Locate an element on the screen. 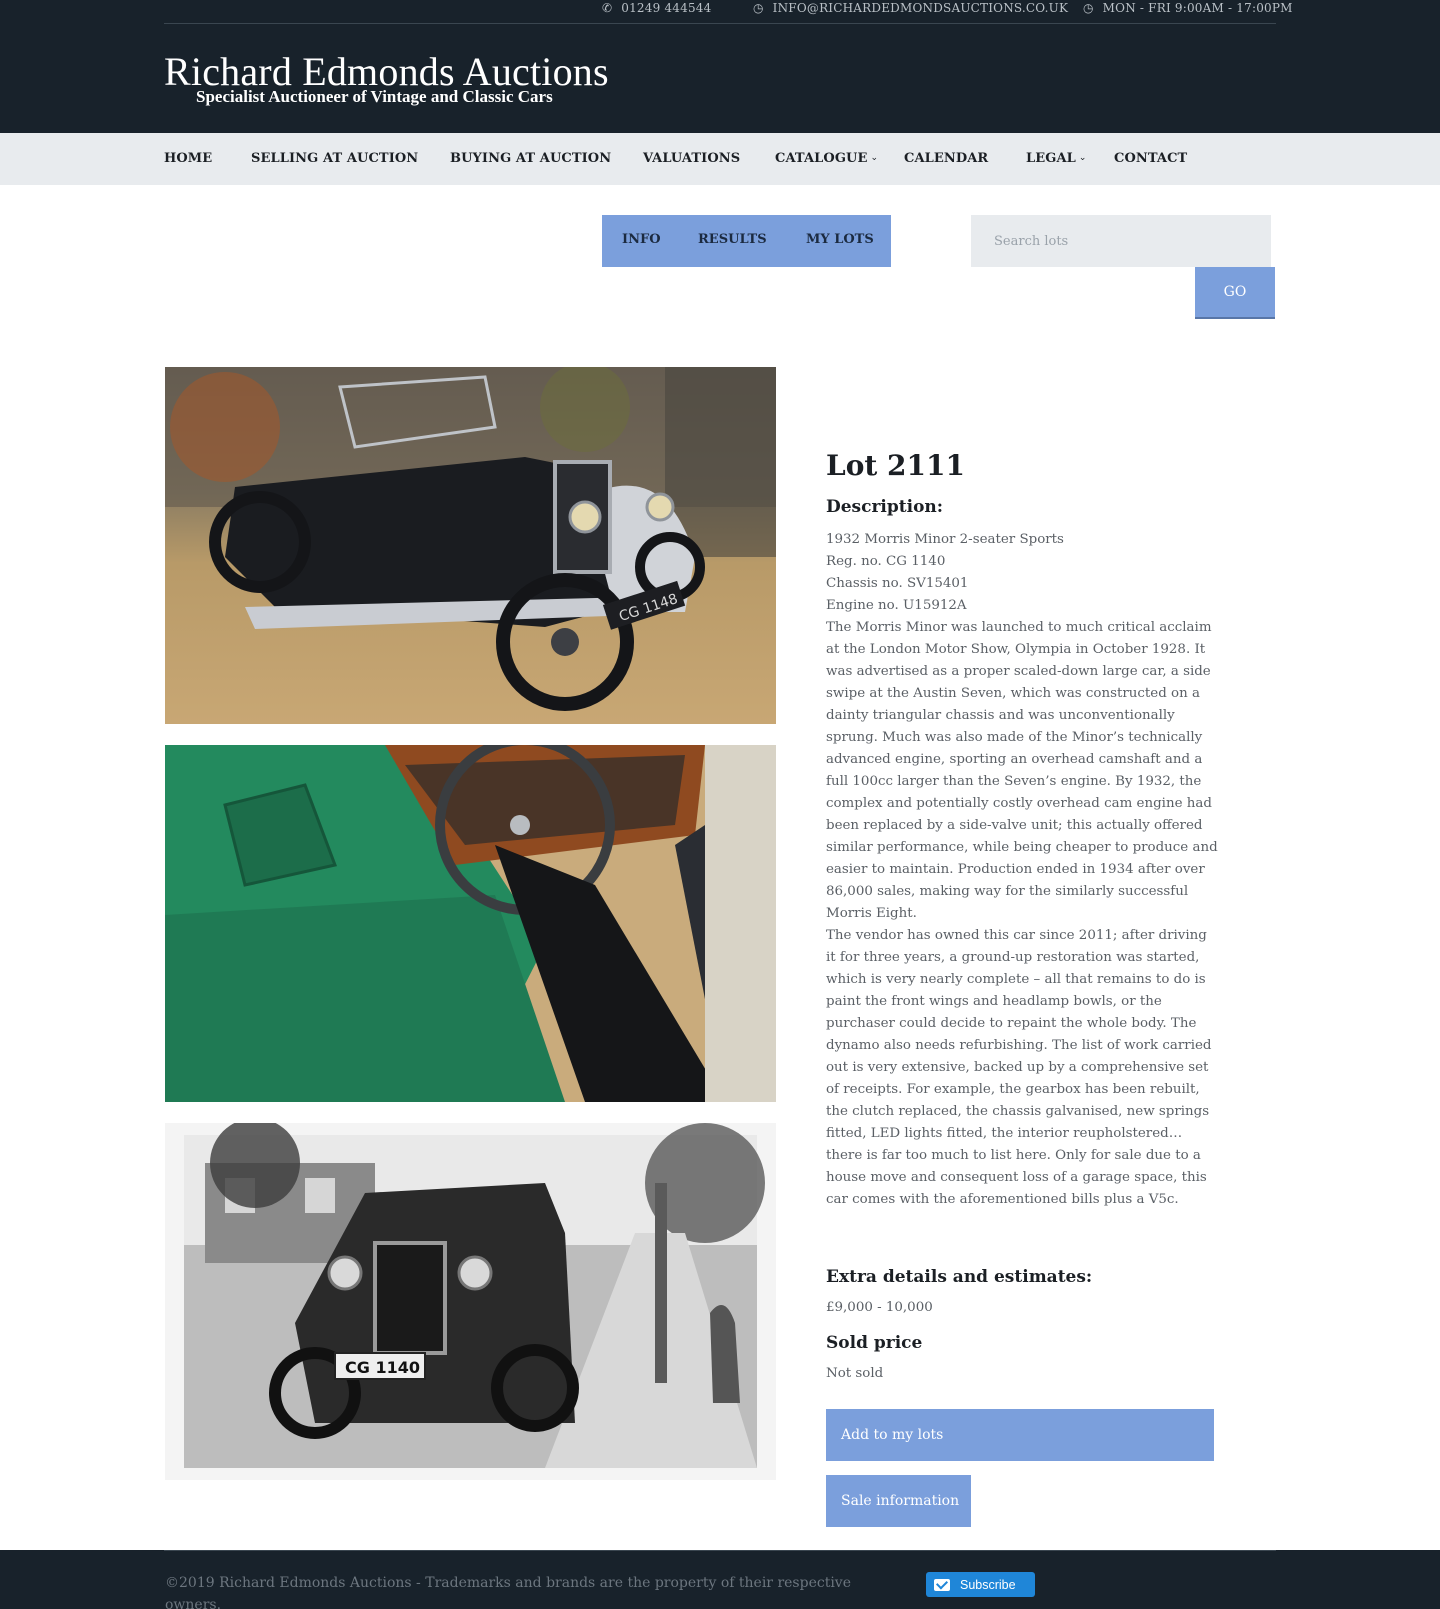 The height and width of the screenshot is (1609, 1440). add-to-my-lots-button: Add to my lots is located at coordinates (1020, 1435).